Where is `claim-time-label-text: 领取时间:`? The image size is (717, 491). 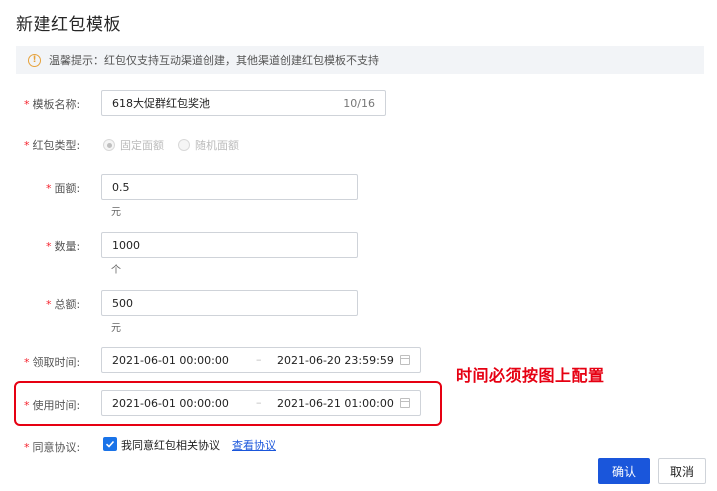
claim-time-label-text: 领取时间: is located at coordinates (56, 362).